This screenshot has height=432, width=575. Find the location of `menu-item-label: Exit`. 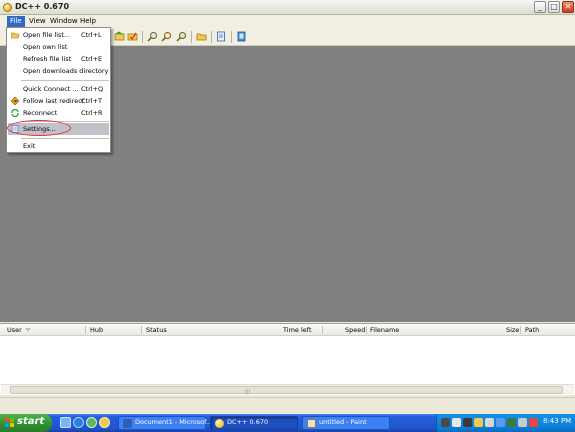

menu-item-label: Exit is located at coordinates (29, 146).